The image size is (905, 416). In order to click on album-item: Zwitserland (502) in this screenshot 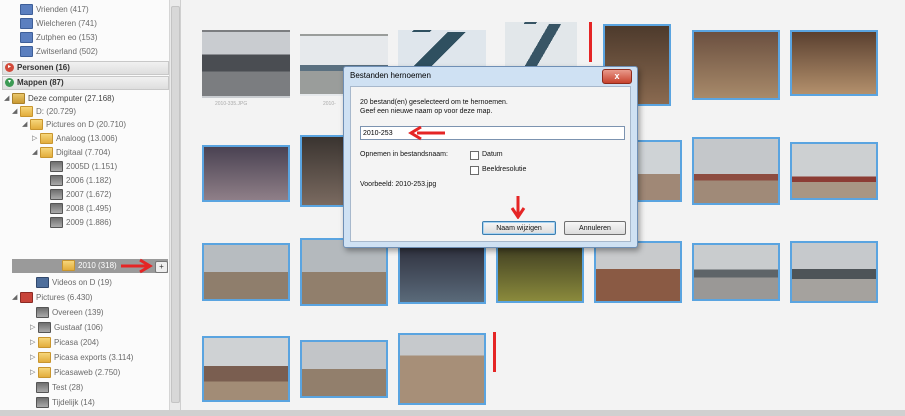, I will do `click(59, 51)`.